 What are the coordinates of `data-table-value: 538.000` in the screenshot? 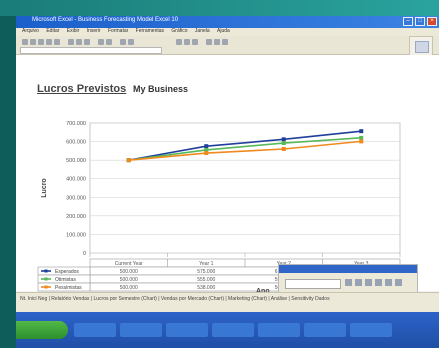 It's located at (206, 288).